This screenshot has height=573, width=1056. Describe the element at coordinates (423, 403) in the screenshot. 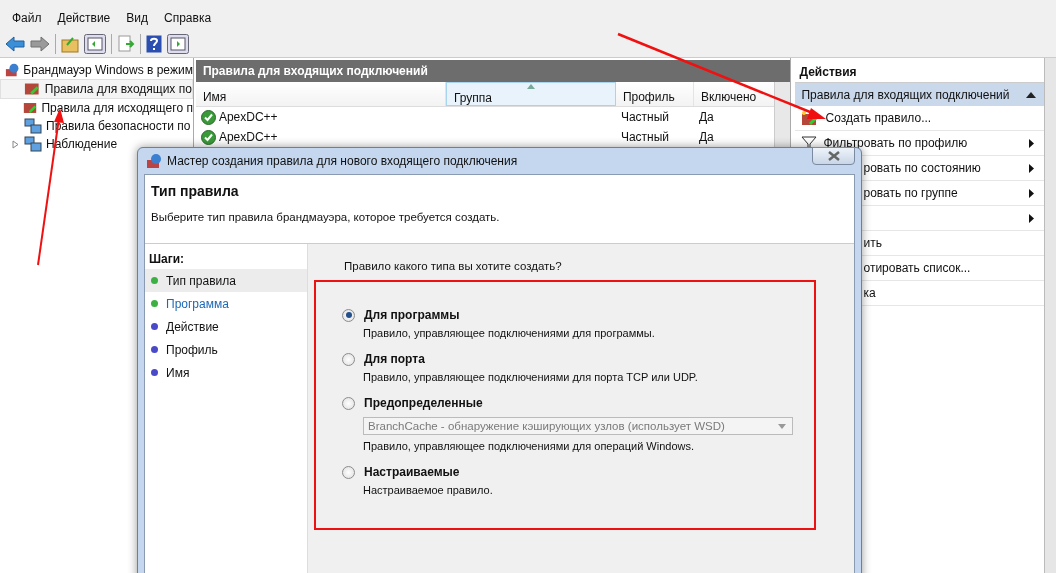

I see `option-label: Предопределенные` at that location.